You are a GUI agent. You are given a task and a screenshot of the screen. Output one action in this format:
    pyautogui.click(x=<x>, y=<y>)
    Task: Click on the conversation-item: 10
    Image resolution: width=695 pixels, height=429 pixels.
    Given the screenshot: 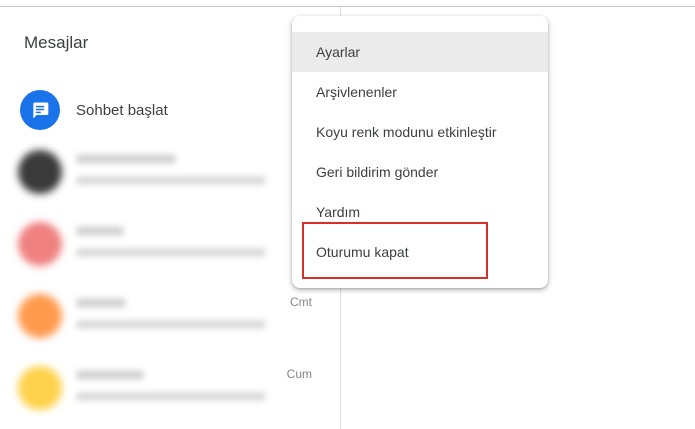 What is the action you would take?
    pyautogui.click(x=170, y=172)
    